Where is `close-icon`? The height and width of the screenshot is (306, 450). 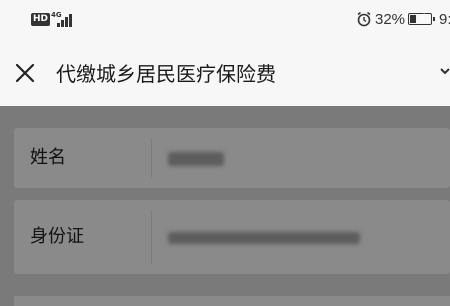 close-icon is located at coordinates (25, 73).